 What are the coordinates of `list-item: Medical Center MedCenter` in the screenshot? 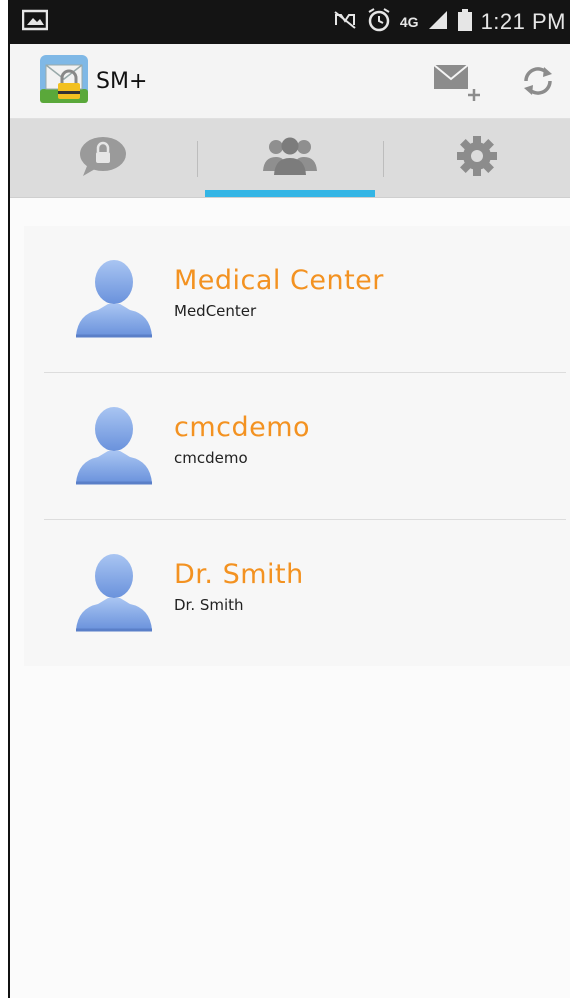 It's located at (297, 299).